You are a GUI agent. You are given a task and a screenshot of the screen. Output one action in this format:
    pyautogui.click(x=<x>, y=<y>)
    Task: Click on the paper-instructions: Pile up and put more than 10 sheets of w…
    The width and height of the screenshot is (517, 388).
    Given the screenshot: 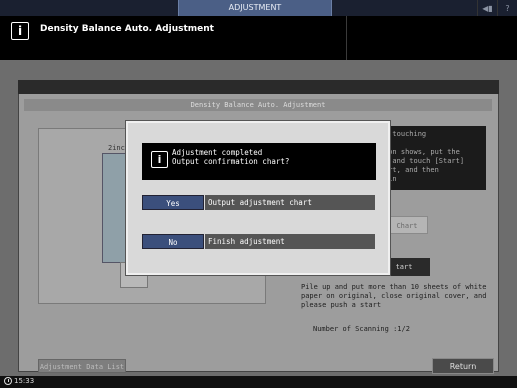 What is the action you would take?
    pyautogui.click(x=394, y=296)
    